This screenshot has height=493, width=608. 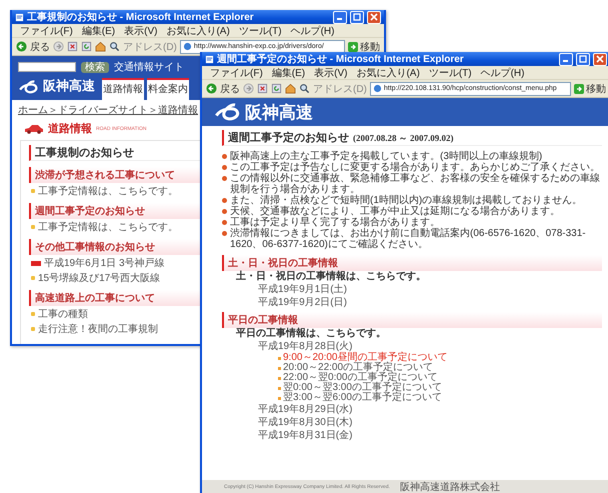 What do you see at coordinates (403, 138) in the screenshot?
I see `heading-period: (2007.08.28 ～ 2007.09.02)` at bounding box center [403, 138].